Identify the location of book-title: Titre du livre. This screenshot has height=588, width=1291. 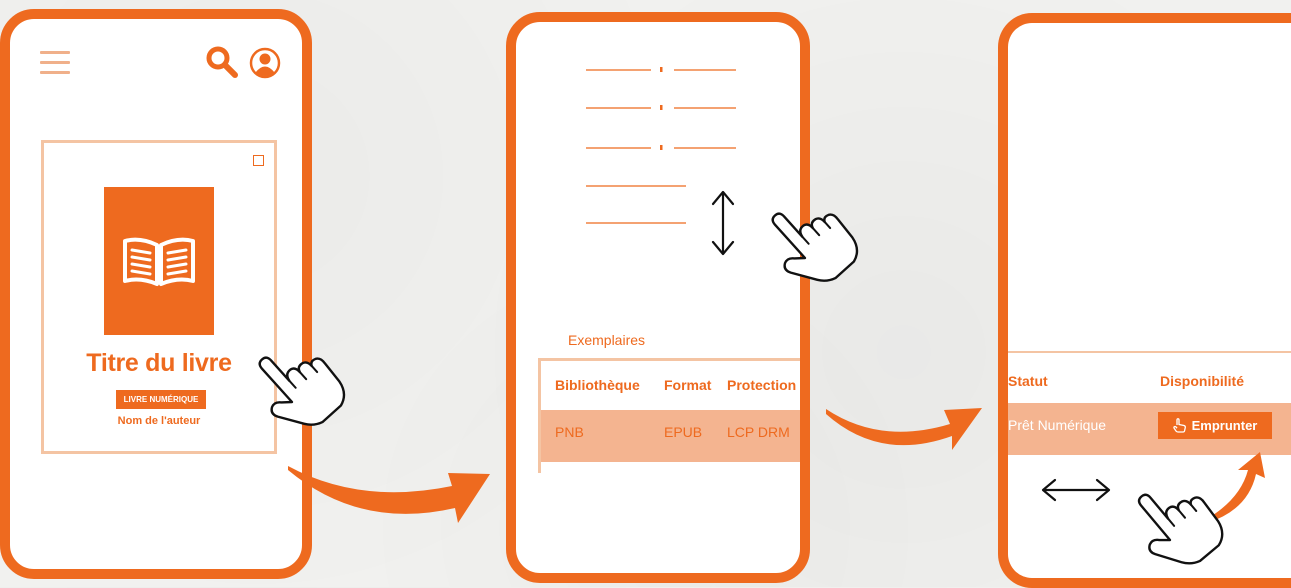
(159, 363).